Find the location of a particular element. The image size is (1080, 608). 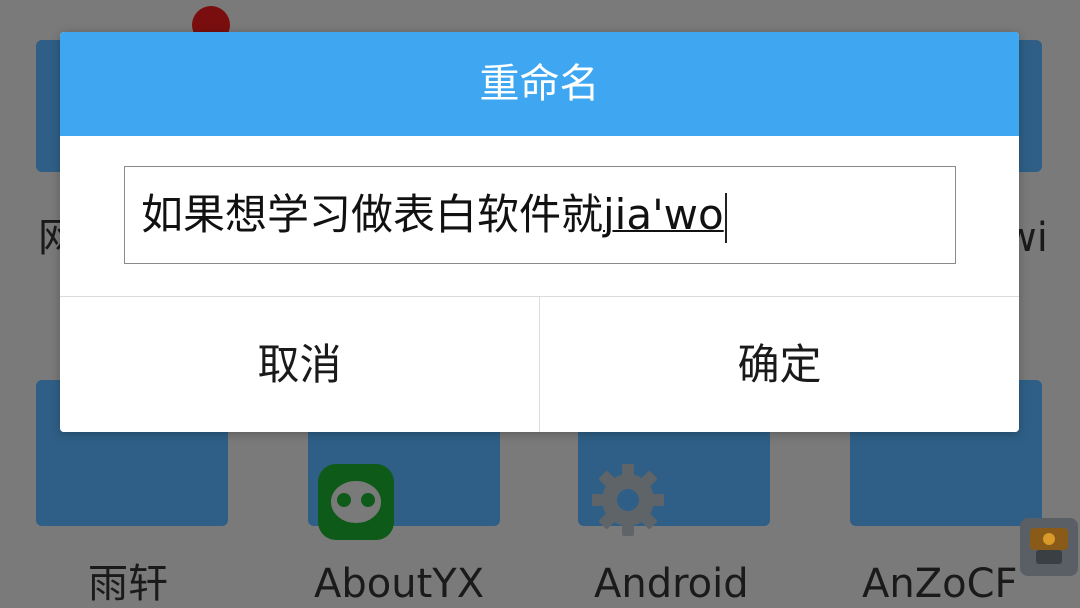

app-label-anzocf: AnZoCF is located at coordinates (940, 584).